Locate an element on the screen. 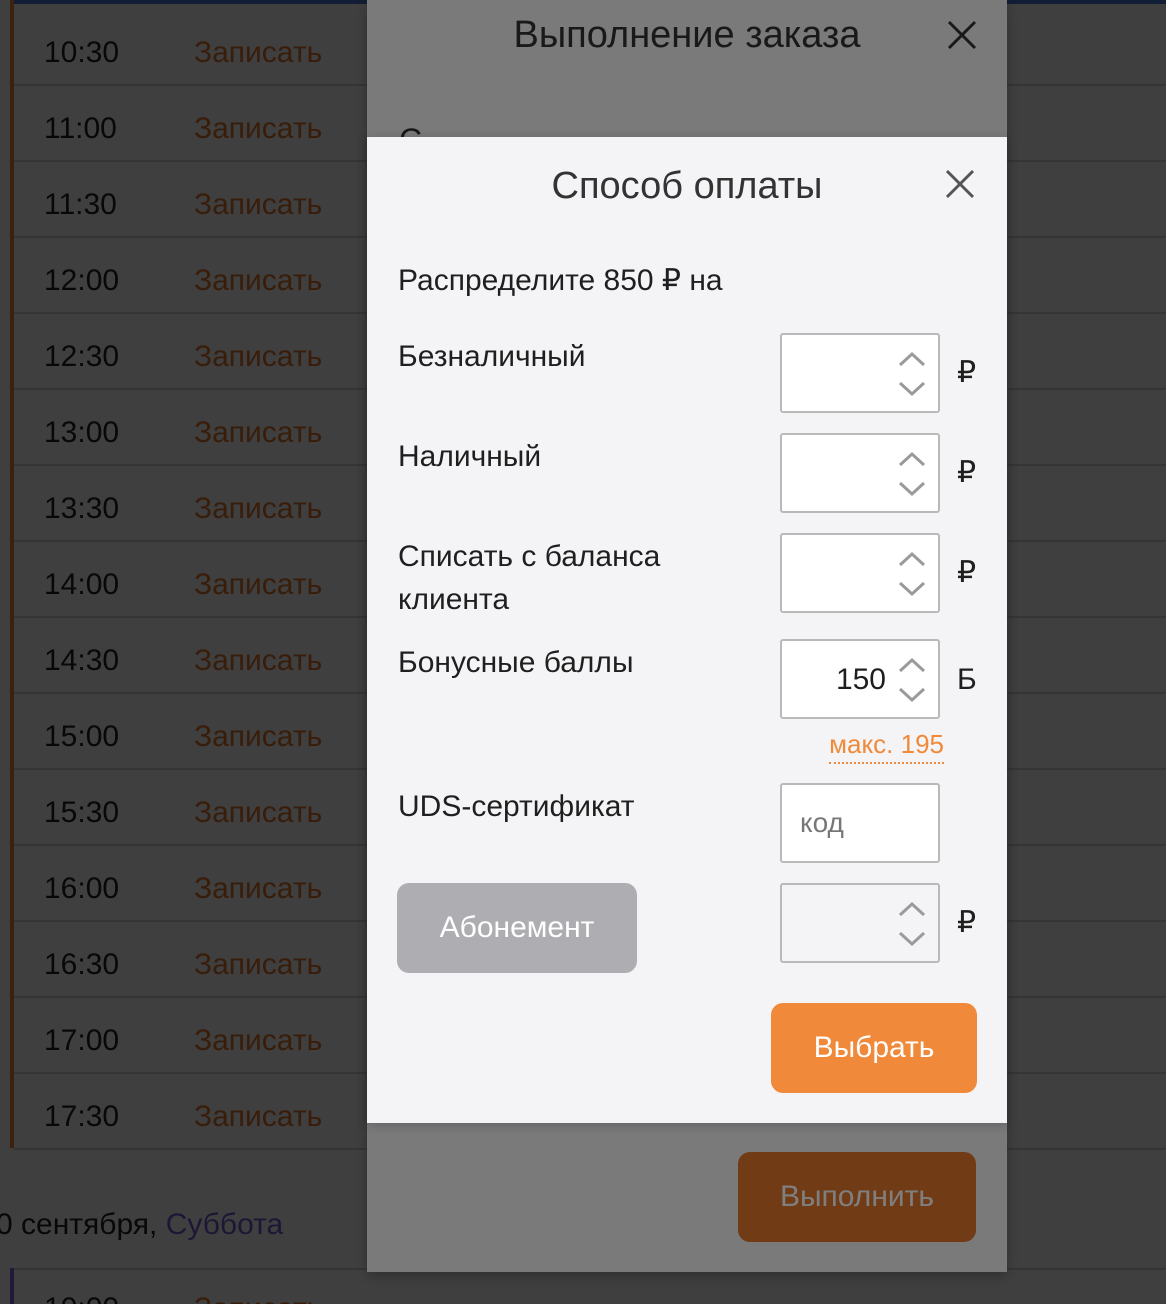 The width and height of the screenshot is (1166, 1304). points-unit: Б is located at coordinates (967, 679).